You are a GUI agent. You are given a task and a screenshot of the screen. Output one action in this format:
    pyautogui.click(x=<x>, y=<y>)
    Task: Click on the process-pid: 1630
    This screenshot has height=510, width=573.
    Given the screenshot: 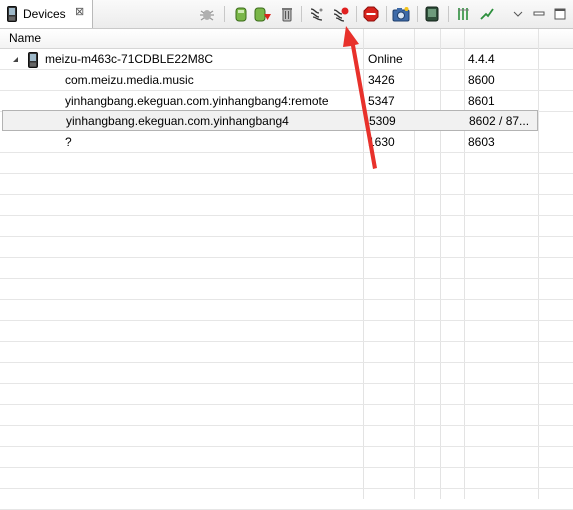 What is the action you would take?
    pyautogui.click(x=381, y=142)
    